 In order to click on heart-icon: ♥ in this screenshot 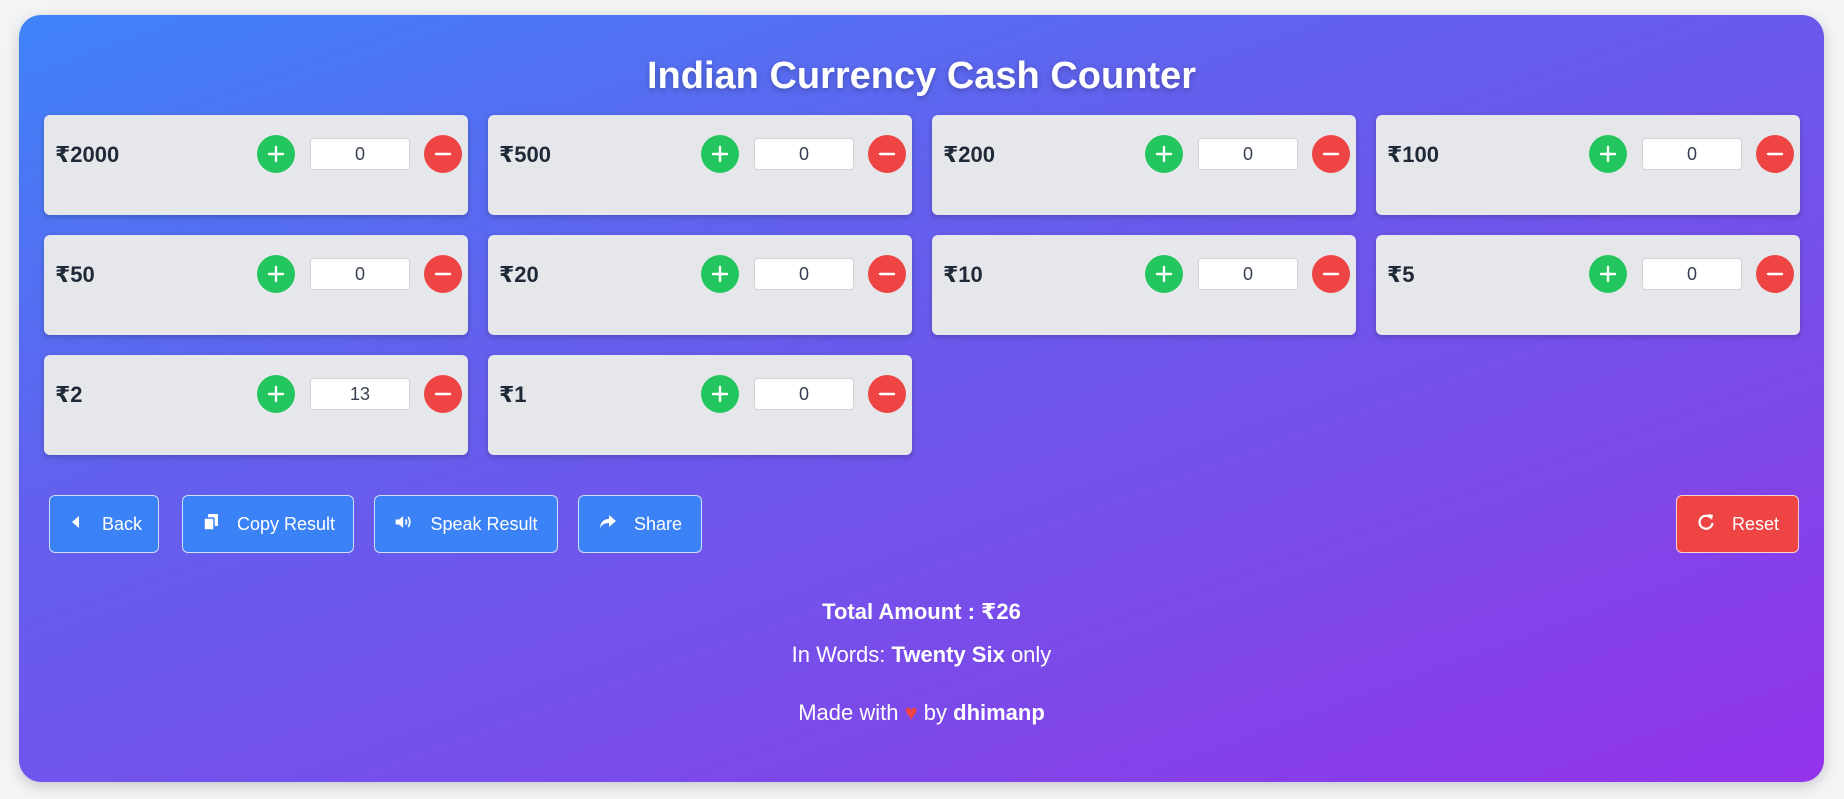, I will do `click(911, 712)`.